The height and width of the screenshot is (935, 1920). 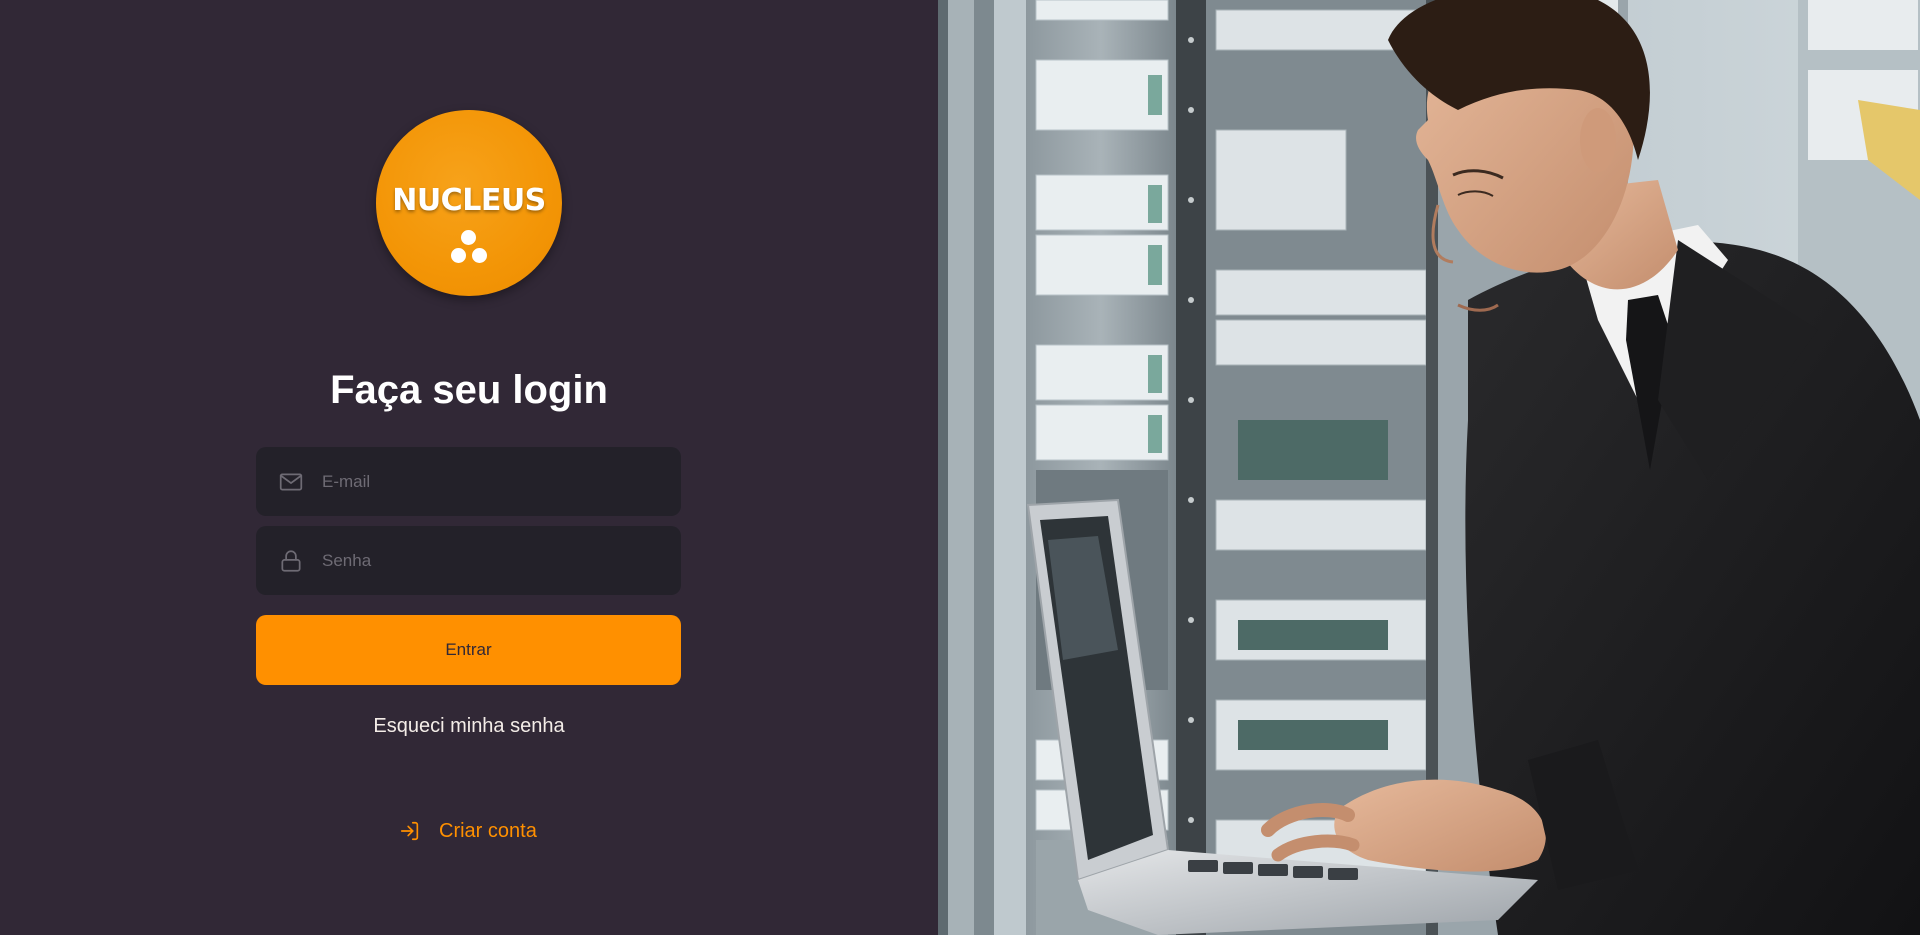 What do you see at coordinates (488, 830) in the screenshot?
I see `create-account-label: Criar conta` at bounding box center [488, 830].